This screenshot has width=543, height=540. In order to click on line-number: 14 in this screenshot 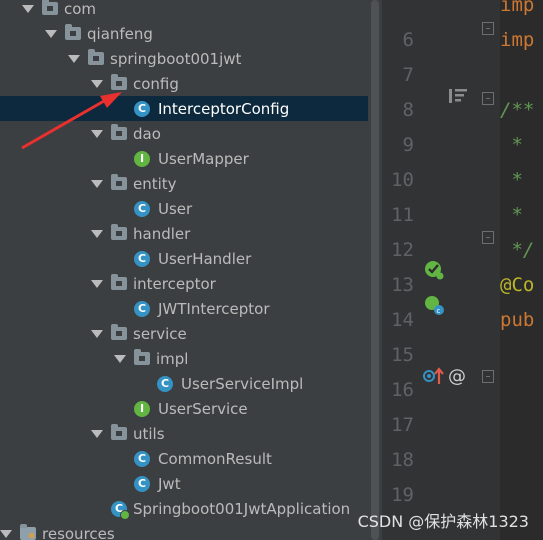, I will do `click(402, 320)`.